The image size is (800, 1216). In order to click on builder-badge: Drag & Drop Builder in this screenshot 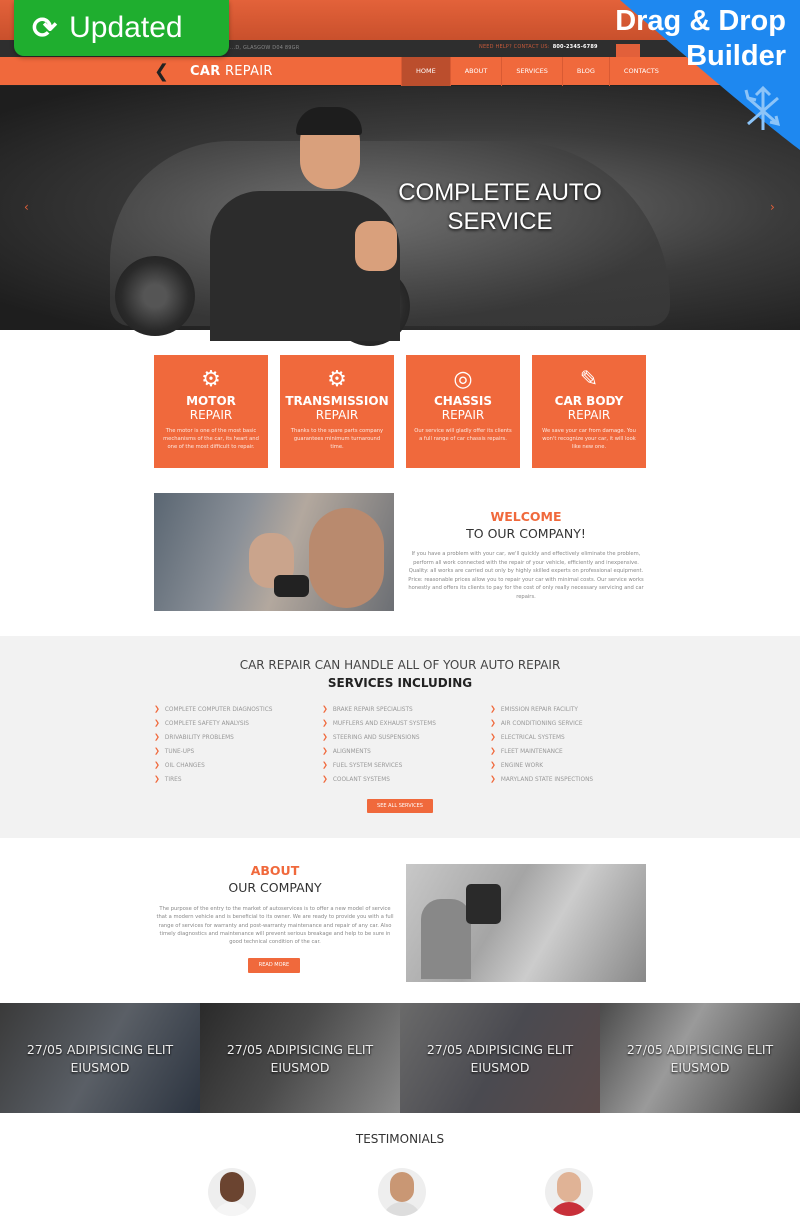, I will do `click(665, 75)`.